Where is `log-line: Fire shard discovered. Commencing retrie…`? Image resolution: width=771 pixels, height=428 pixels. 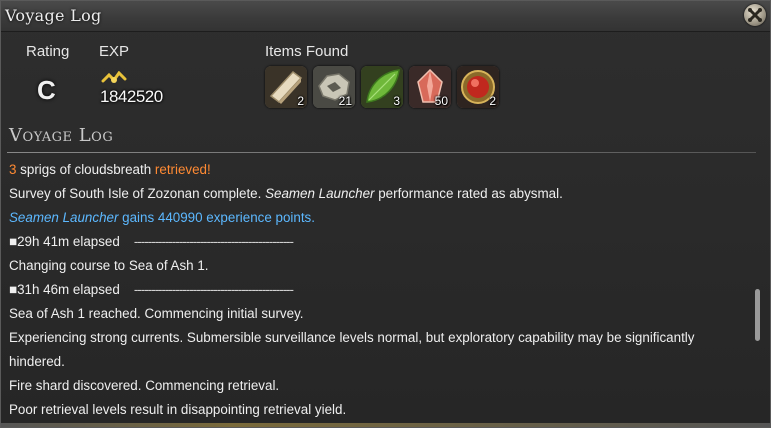
log-line: Fire shard discovered. Commencing retrie… is located at coordinates (144, 385).